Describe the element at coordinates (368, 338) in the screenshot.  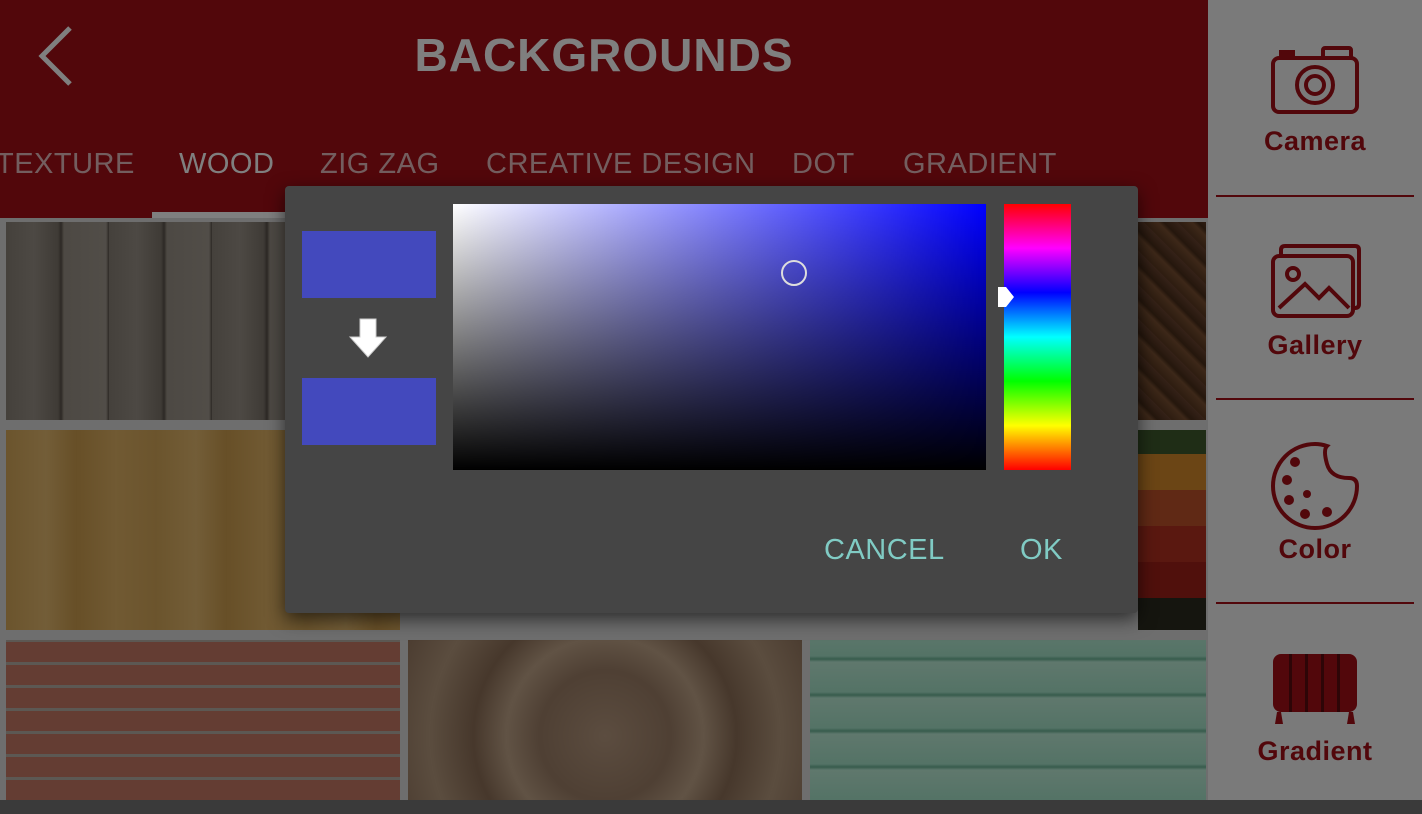
I see `arrow-down-icon` at that location.